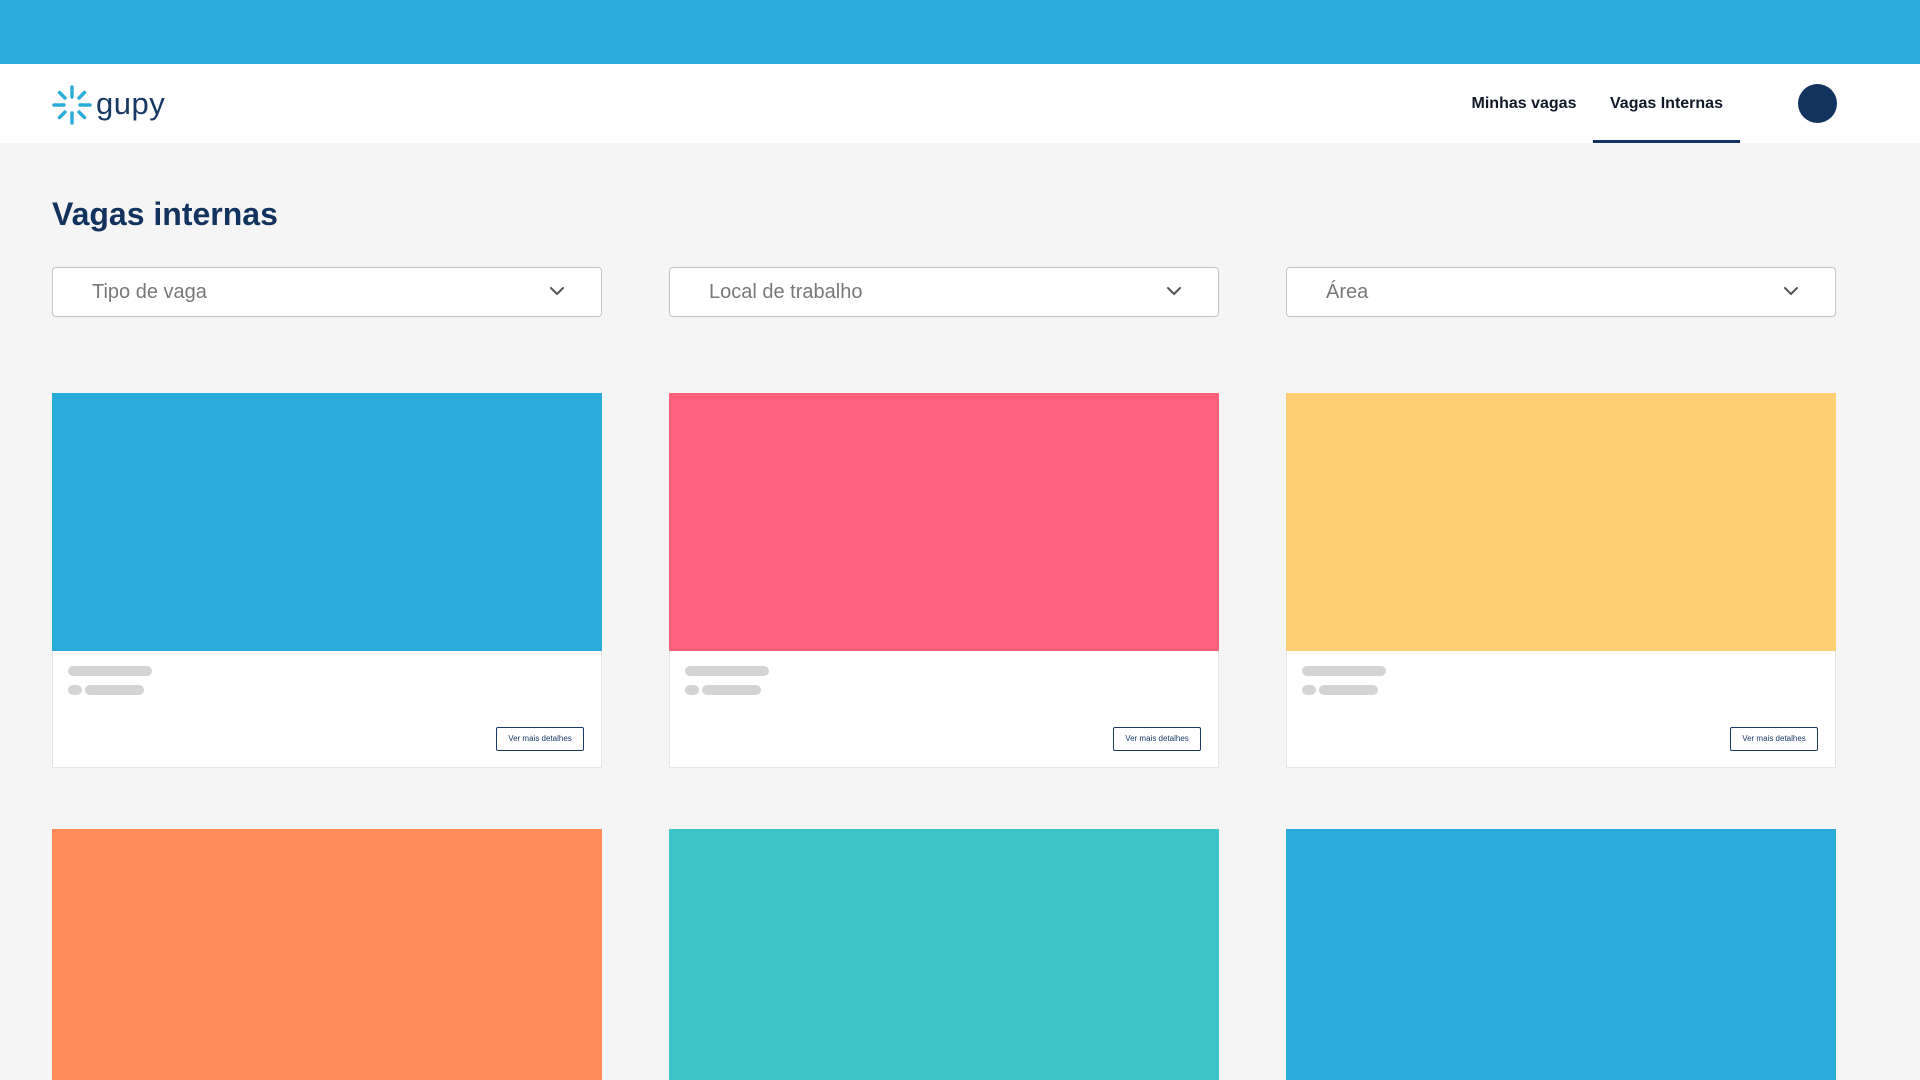 This screenshot has height=1080, width=1920. Describe the element at coordinates (1666, 141) in the screenshot. I see `active-nav-underline` at that location.